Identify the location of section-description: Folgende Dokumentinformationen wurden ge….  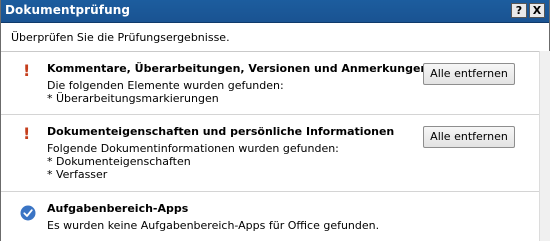
(193, 161).